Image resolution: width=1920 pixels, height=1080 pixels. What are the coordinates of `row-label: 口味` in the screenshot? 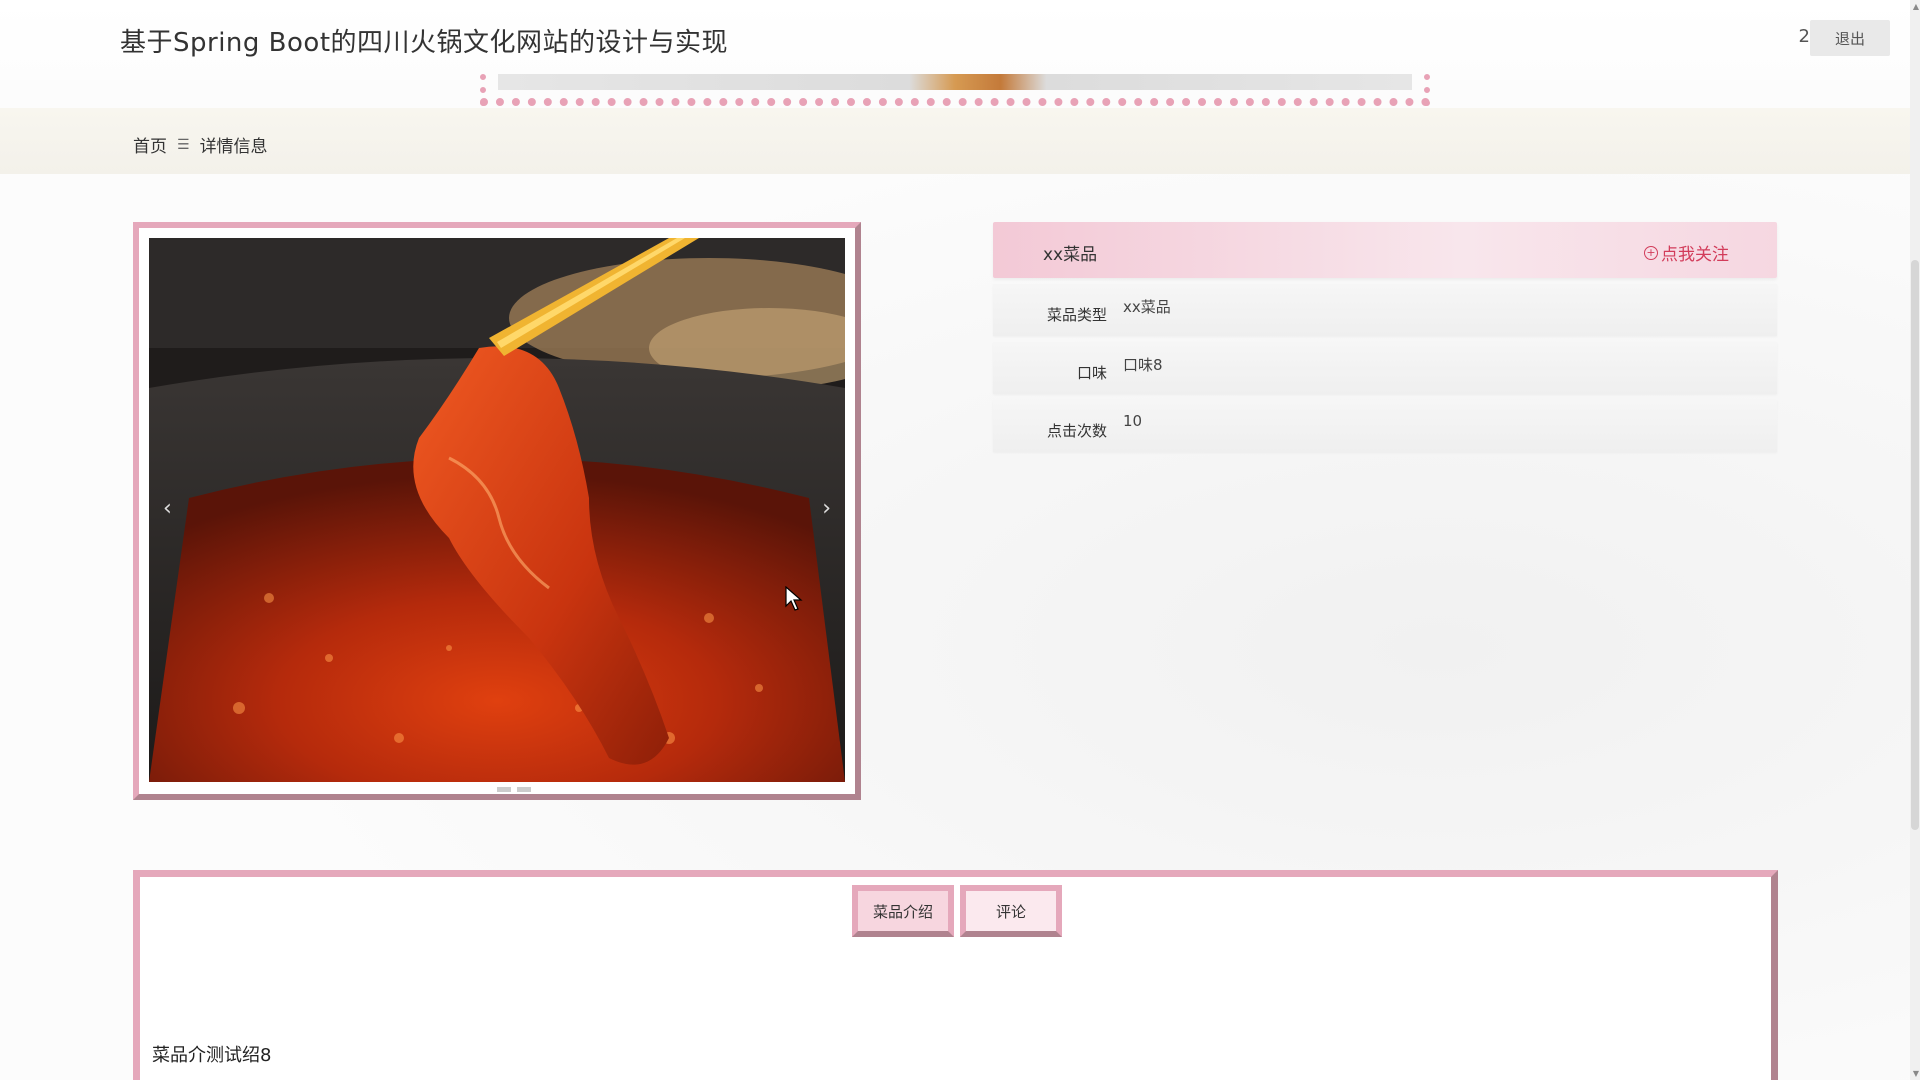 It's located at (1091, 373).